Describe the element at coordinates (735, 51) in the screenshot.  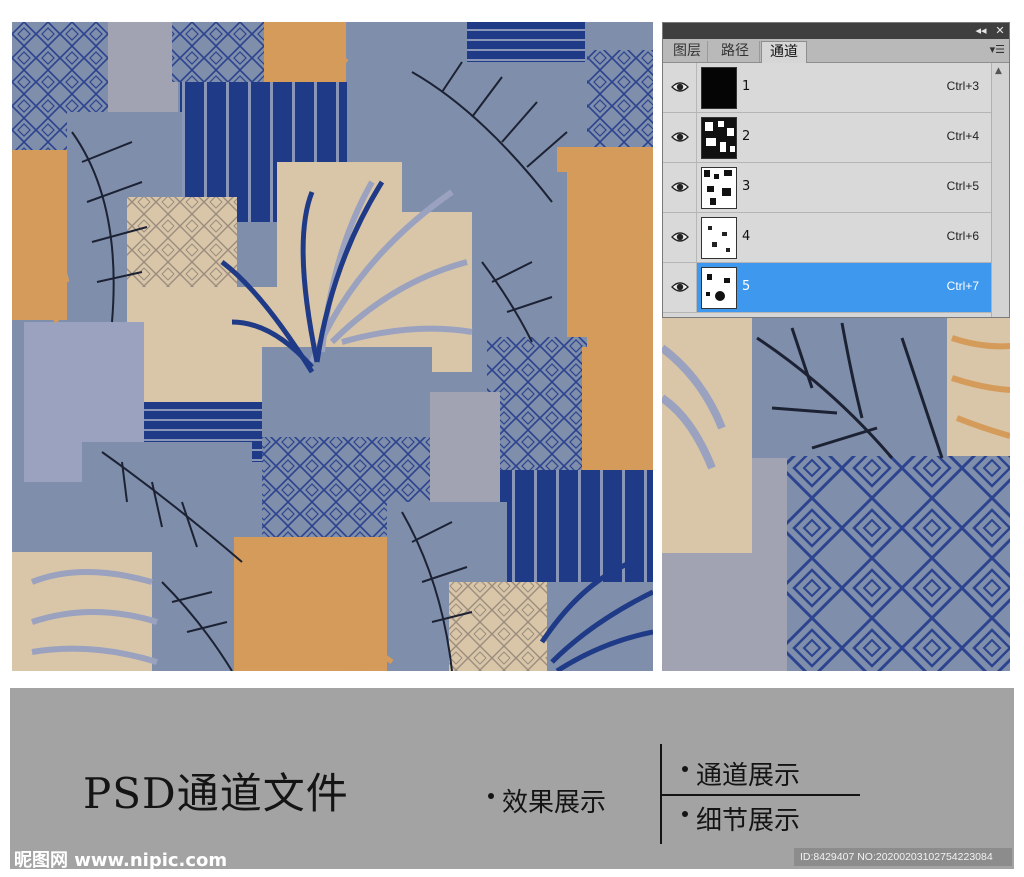
I see `tab-paths: 路径` at that location.